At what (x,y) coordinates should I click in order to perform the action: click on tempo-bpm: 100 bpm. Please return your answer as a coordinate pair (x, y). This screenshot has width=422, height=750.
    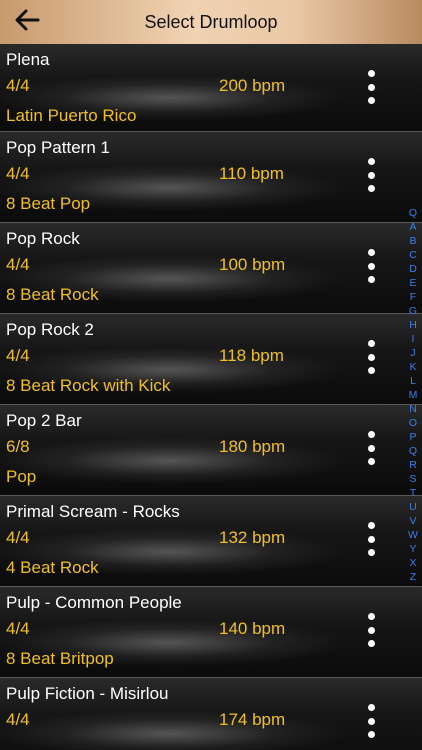
    Looking at the image, I should click on (252, 264).